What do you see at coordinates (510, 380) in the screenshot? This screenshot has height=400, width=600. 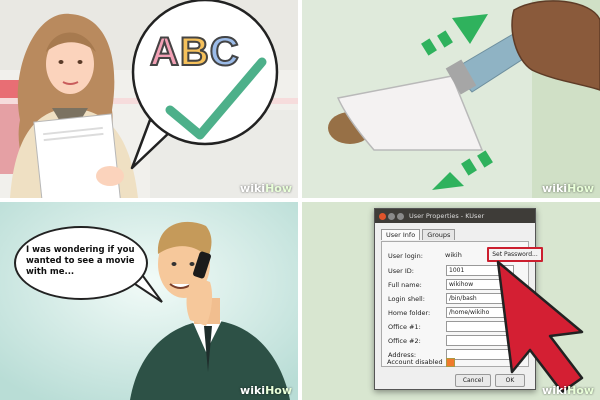 I see `ok-button: OK` at bounding box center [510, 380].